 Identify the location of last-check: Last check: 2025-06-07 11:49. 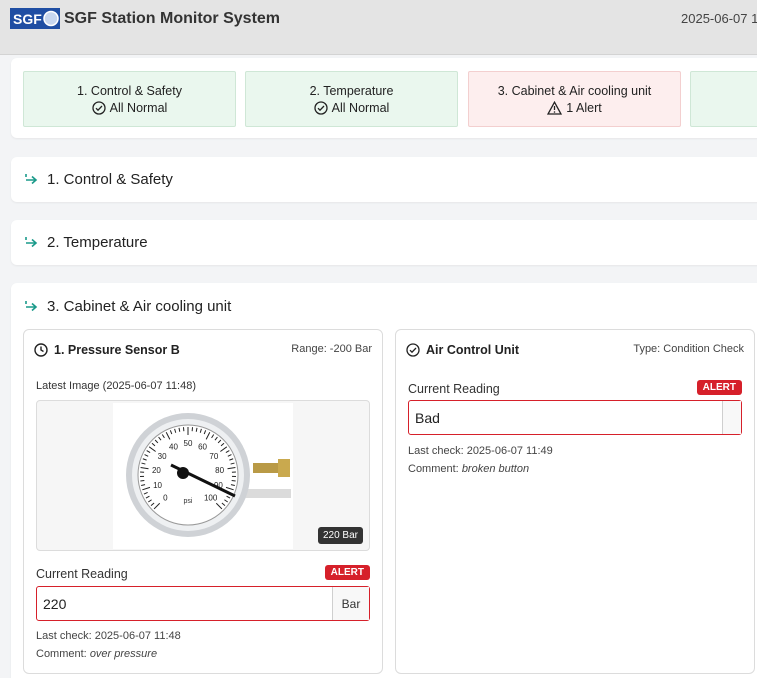
(480, 451).